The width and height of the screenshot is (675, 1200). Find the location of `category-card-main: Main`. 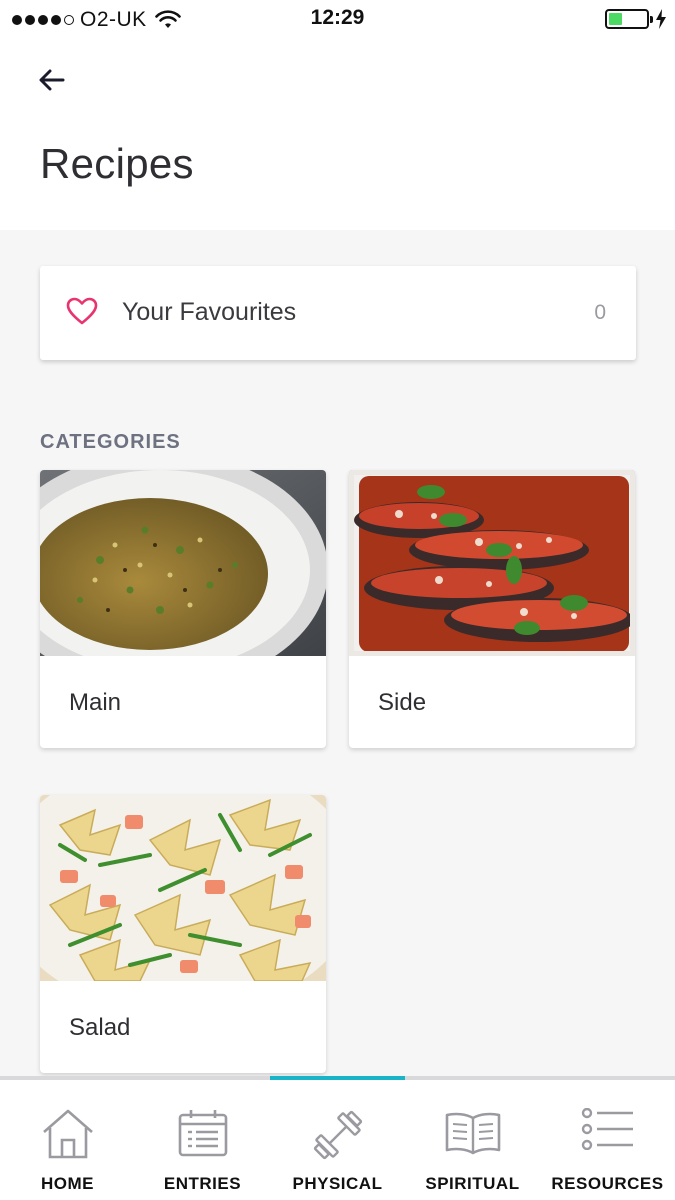

category-card-main: Main is located at coordinates (183, 609).